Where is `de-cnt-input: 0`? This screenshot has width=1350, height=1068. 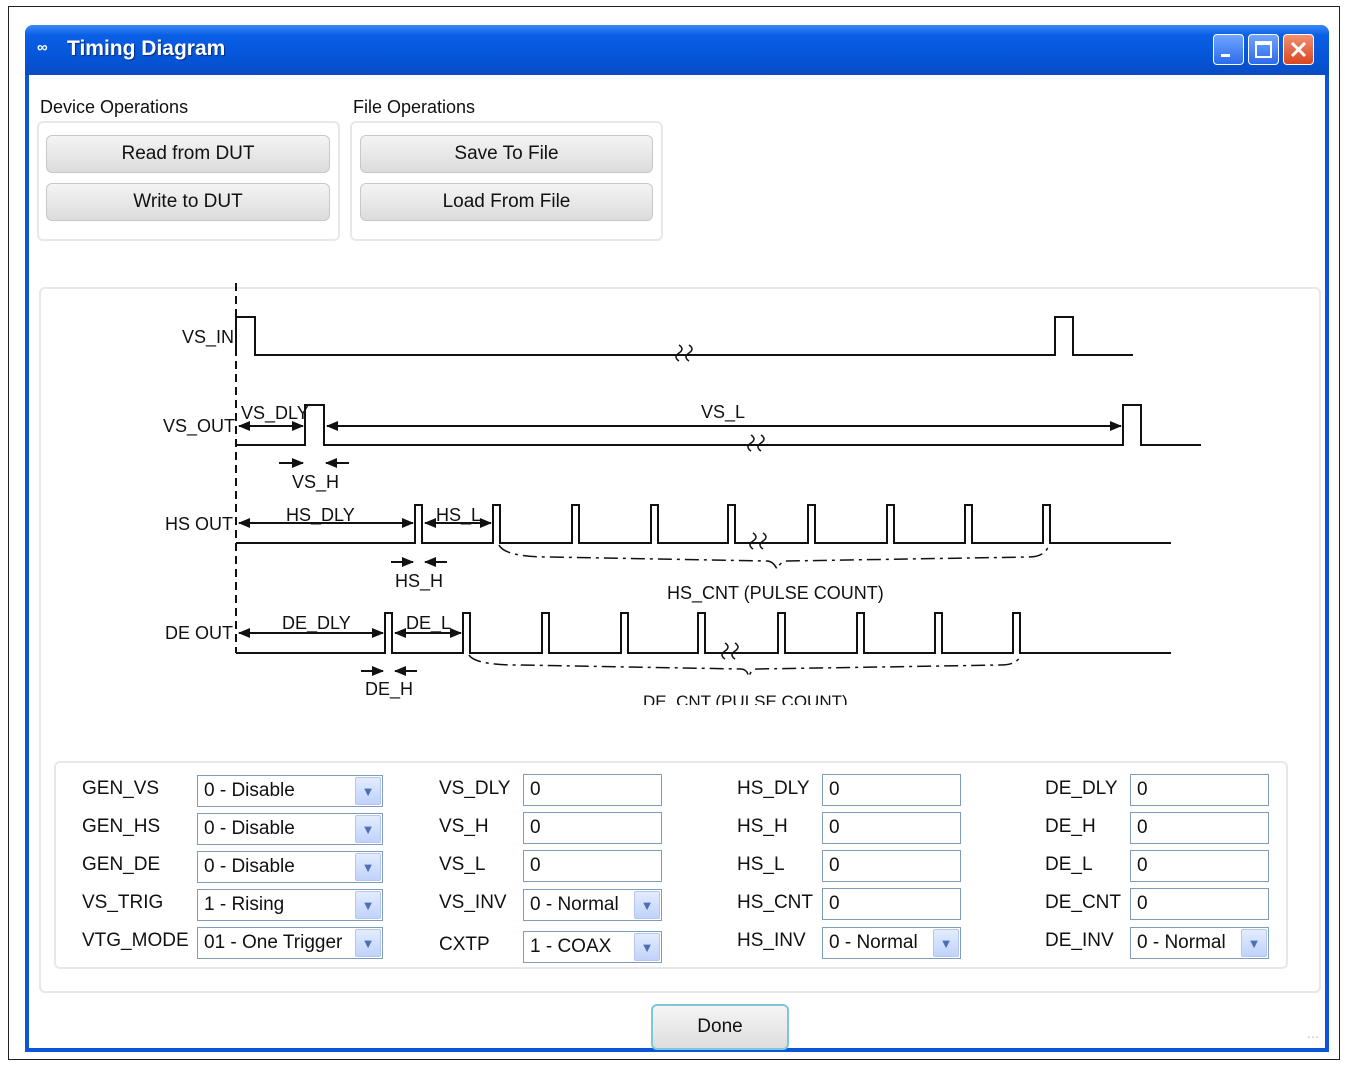
de-cnt-input: 0 is located at coordinates (1199, 904).